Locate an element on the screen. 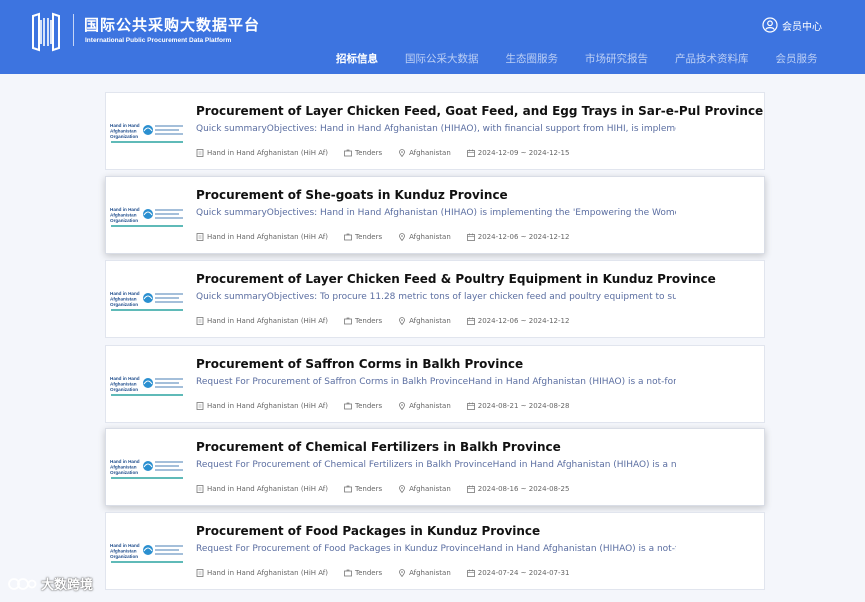  platform-title: 国际公共采购大数据平台 is located at coordinates (172, 25).